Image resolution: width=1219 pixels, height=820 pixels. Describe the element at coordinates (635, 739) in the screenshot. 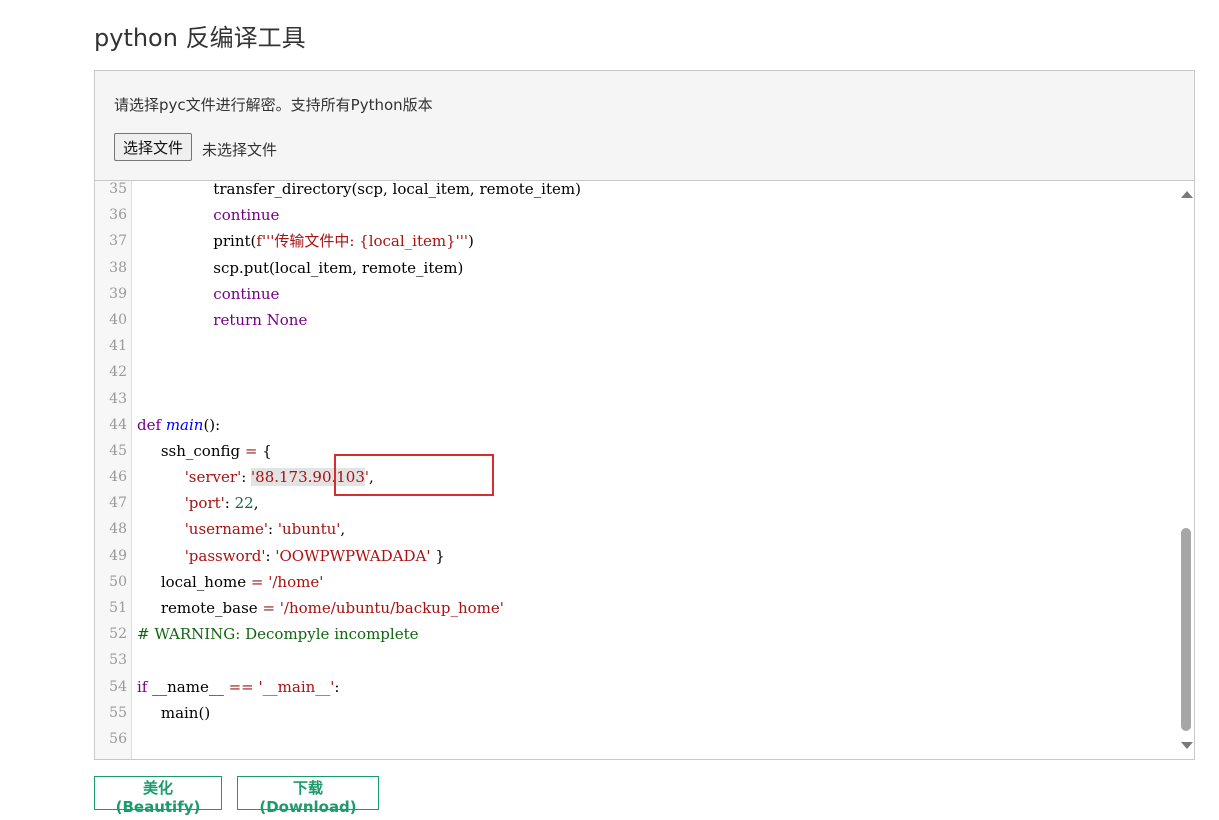

I see `code-line: 56` at that location.